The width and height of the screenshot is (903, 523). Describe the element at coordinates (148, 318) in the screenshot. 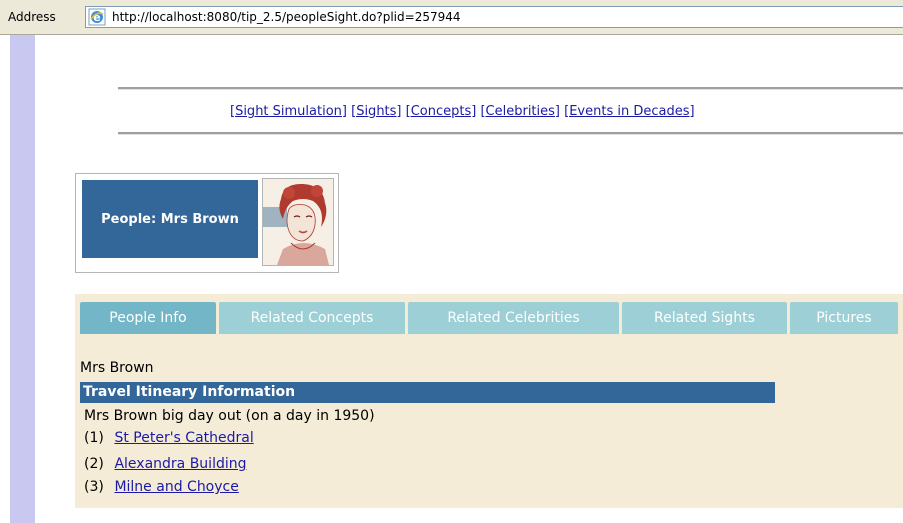

I see `tab-people-info: People Info` at that location.